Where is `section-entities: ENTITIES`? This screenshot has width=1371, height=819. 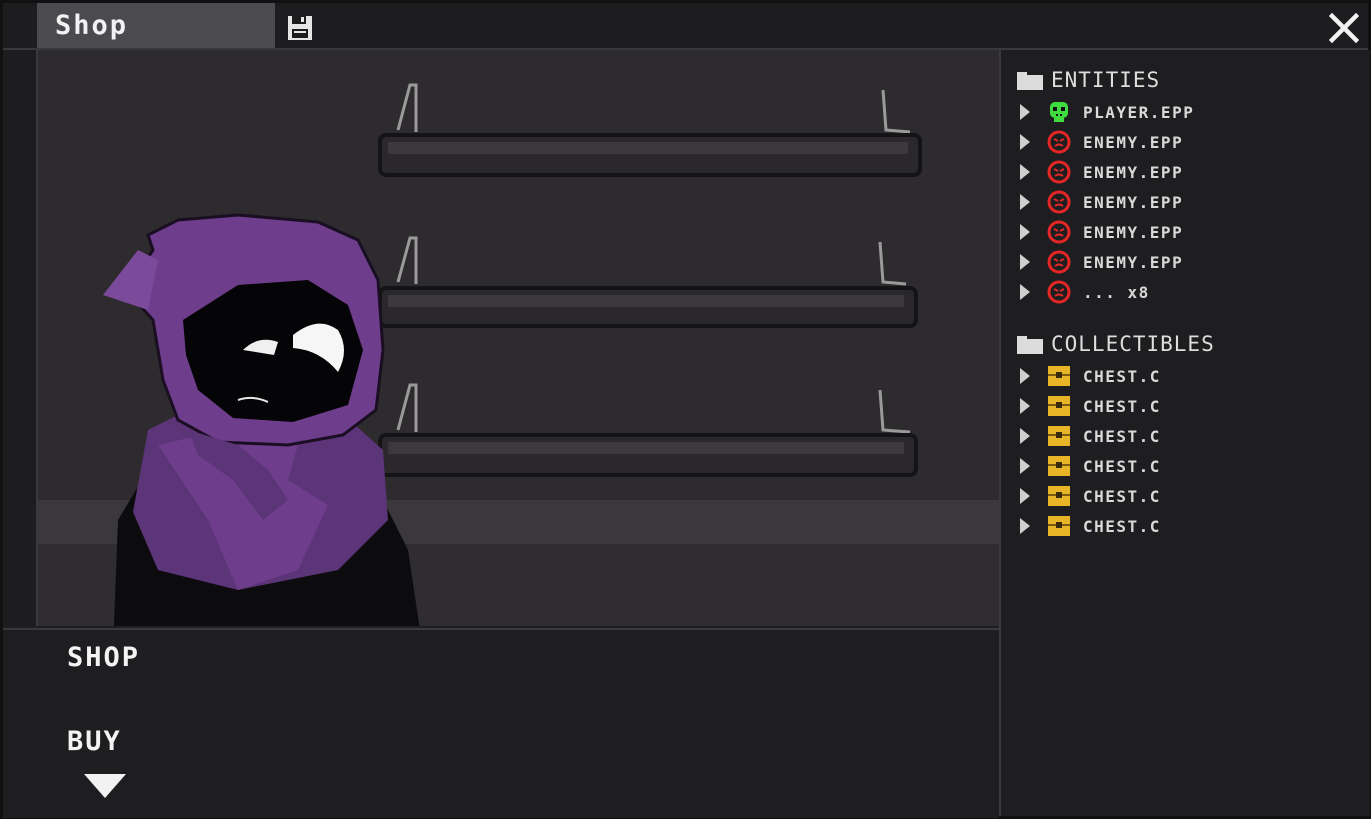 section-entities: ENTITIES is located at coordinates (1088, 80).